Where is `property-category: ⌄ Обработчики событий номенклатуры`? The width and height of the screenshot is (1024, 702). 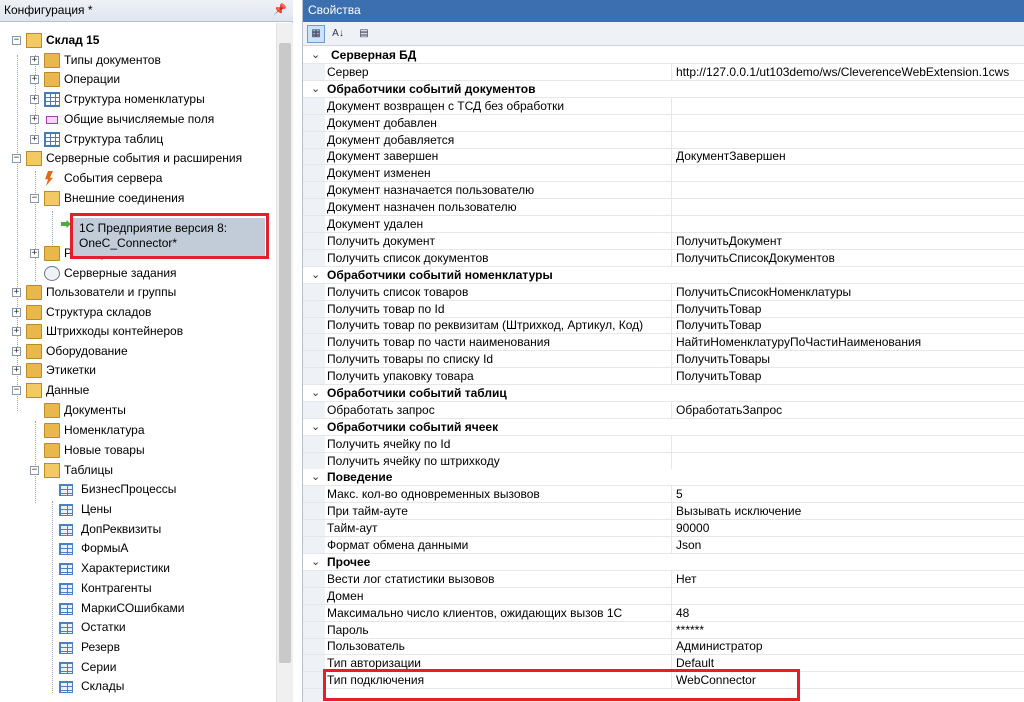
property-category: ⌄ Обработчики событий номенклатуры is located at coordinates (663, 275).